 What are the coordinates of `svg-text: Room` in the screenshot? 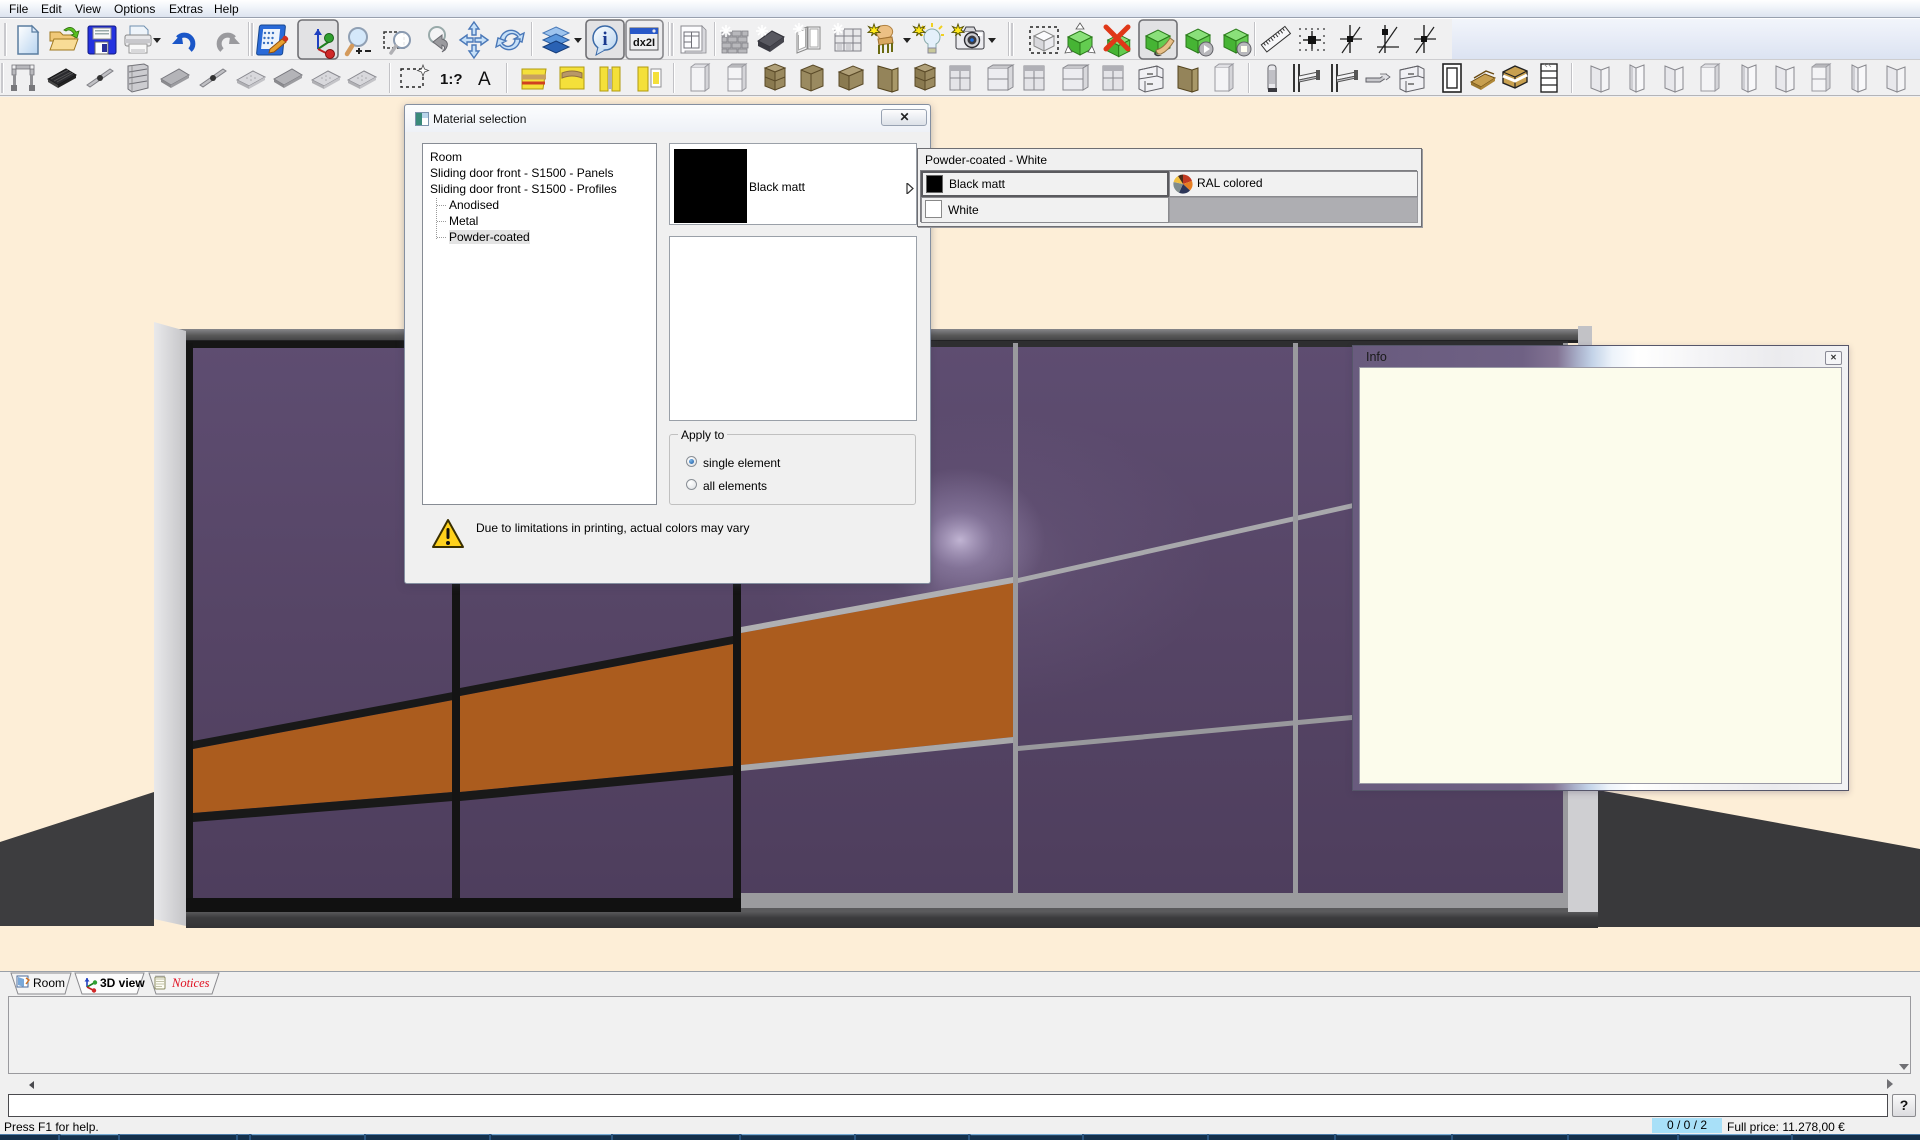 It's located at (49, 983).